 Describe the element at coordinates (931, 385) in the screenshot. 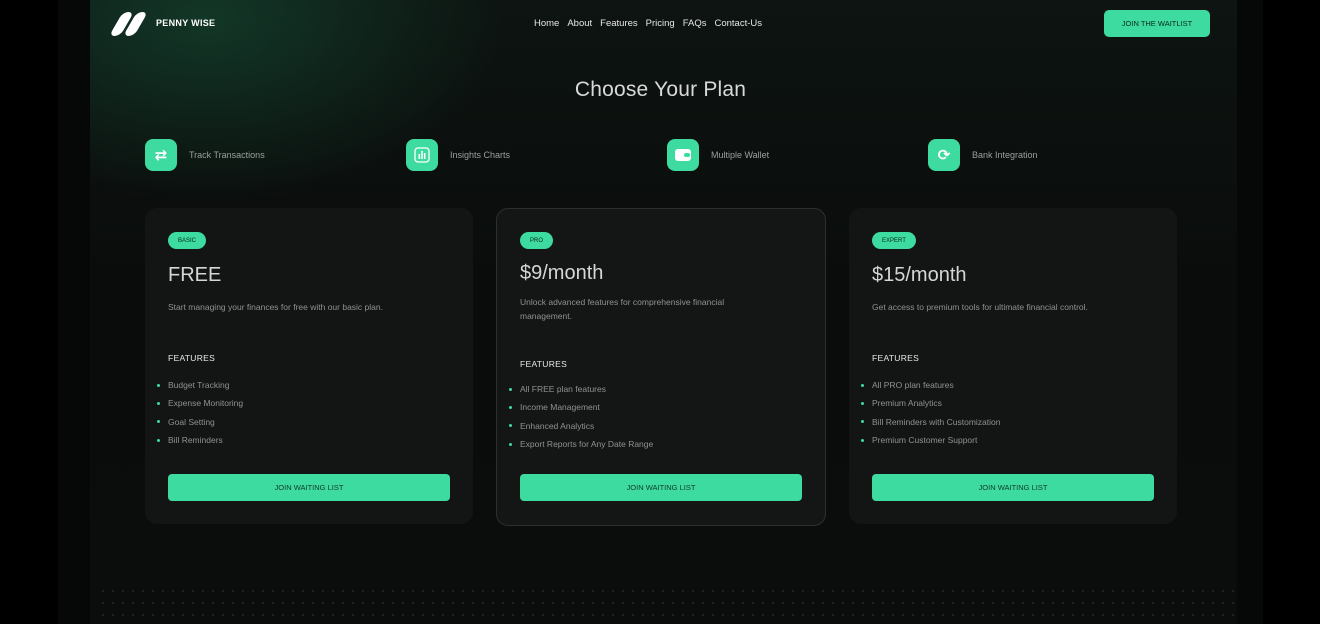

I see `list-item: All PRO plan features` at that location.